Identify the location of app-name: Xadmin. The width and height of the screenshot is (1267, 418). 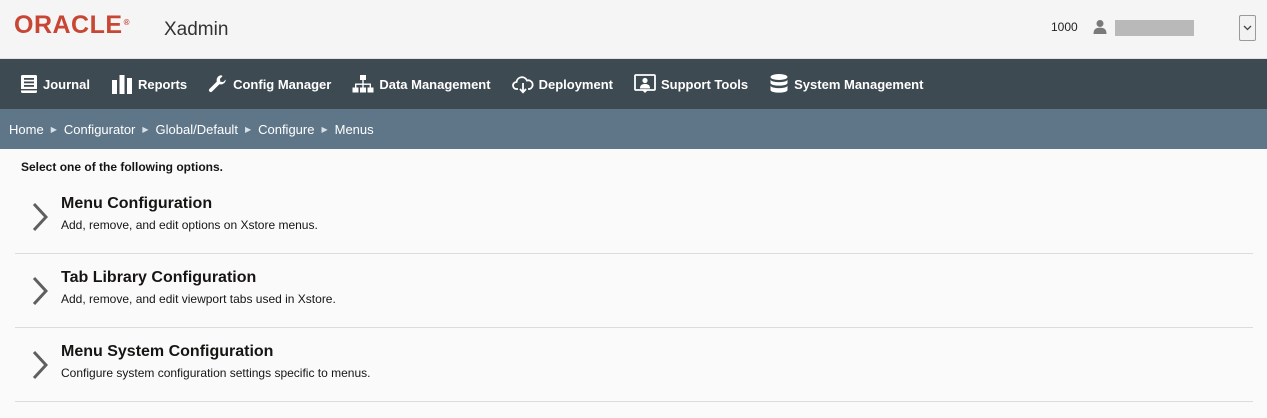
(196, 29).